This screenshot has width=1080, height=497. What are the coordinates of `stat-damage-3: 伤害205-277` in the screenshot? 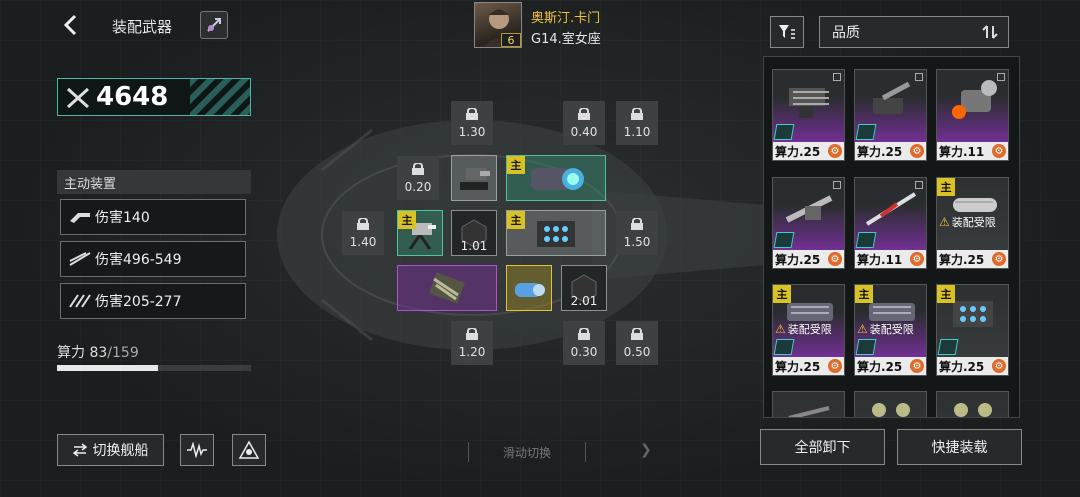 It's located at (153, 301).